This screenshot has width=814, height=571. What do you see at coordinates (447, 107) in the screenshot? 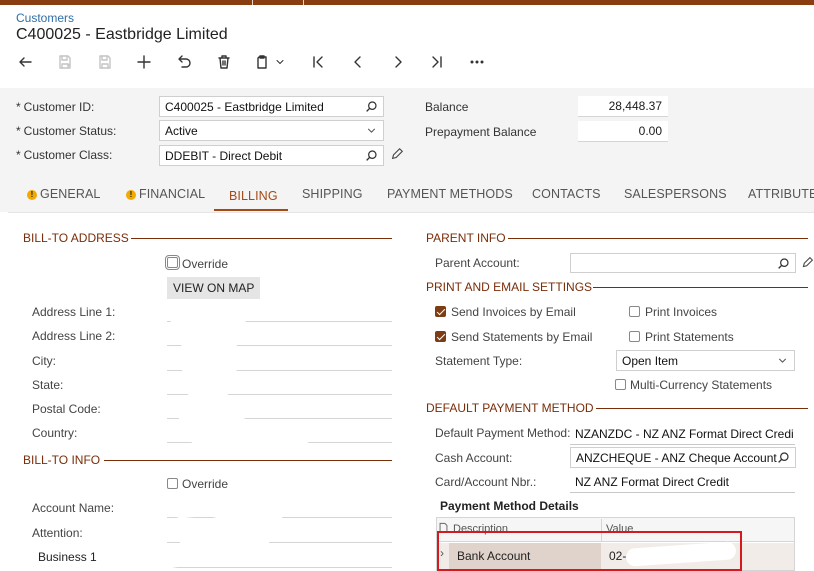
I see `balance-label: Balance` at bounding box center [447, 107].